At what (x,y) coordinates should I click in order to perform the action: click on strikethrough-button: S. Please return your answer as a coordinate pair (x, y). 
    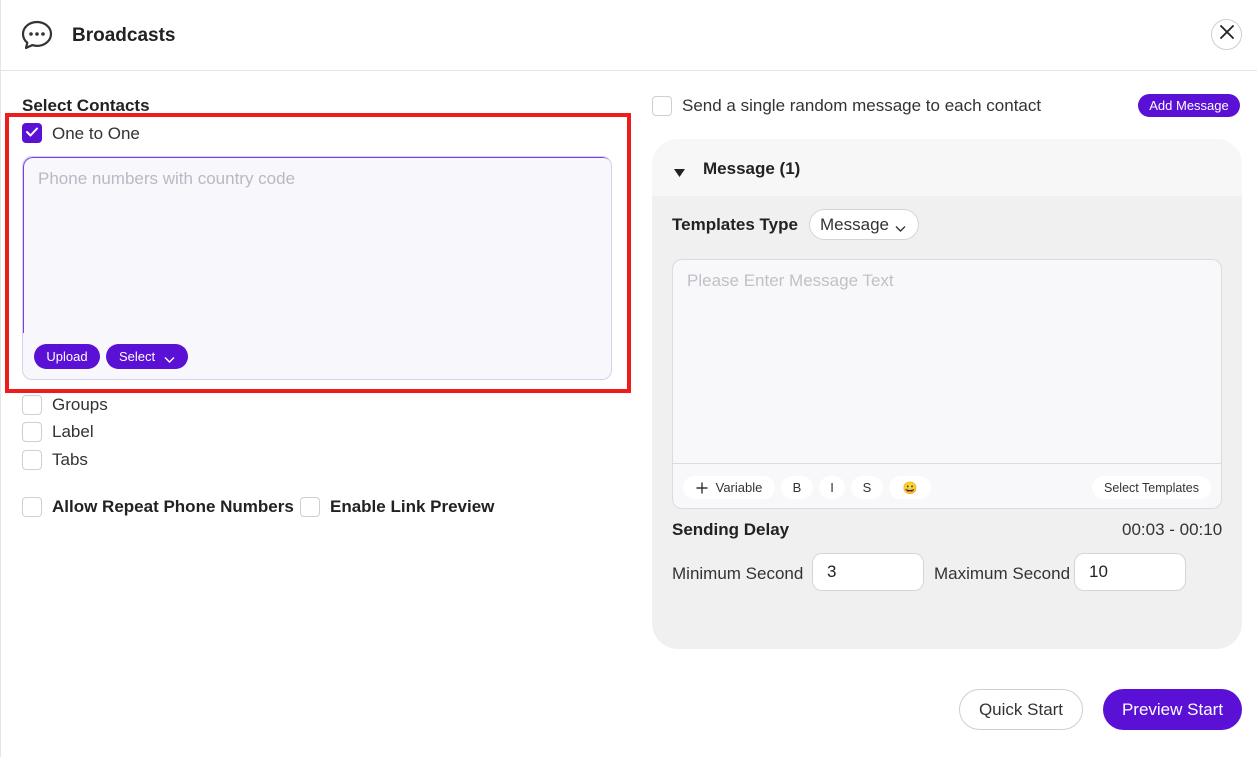
    Looking at the image, I should click on (867, 487).